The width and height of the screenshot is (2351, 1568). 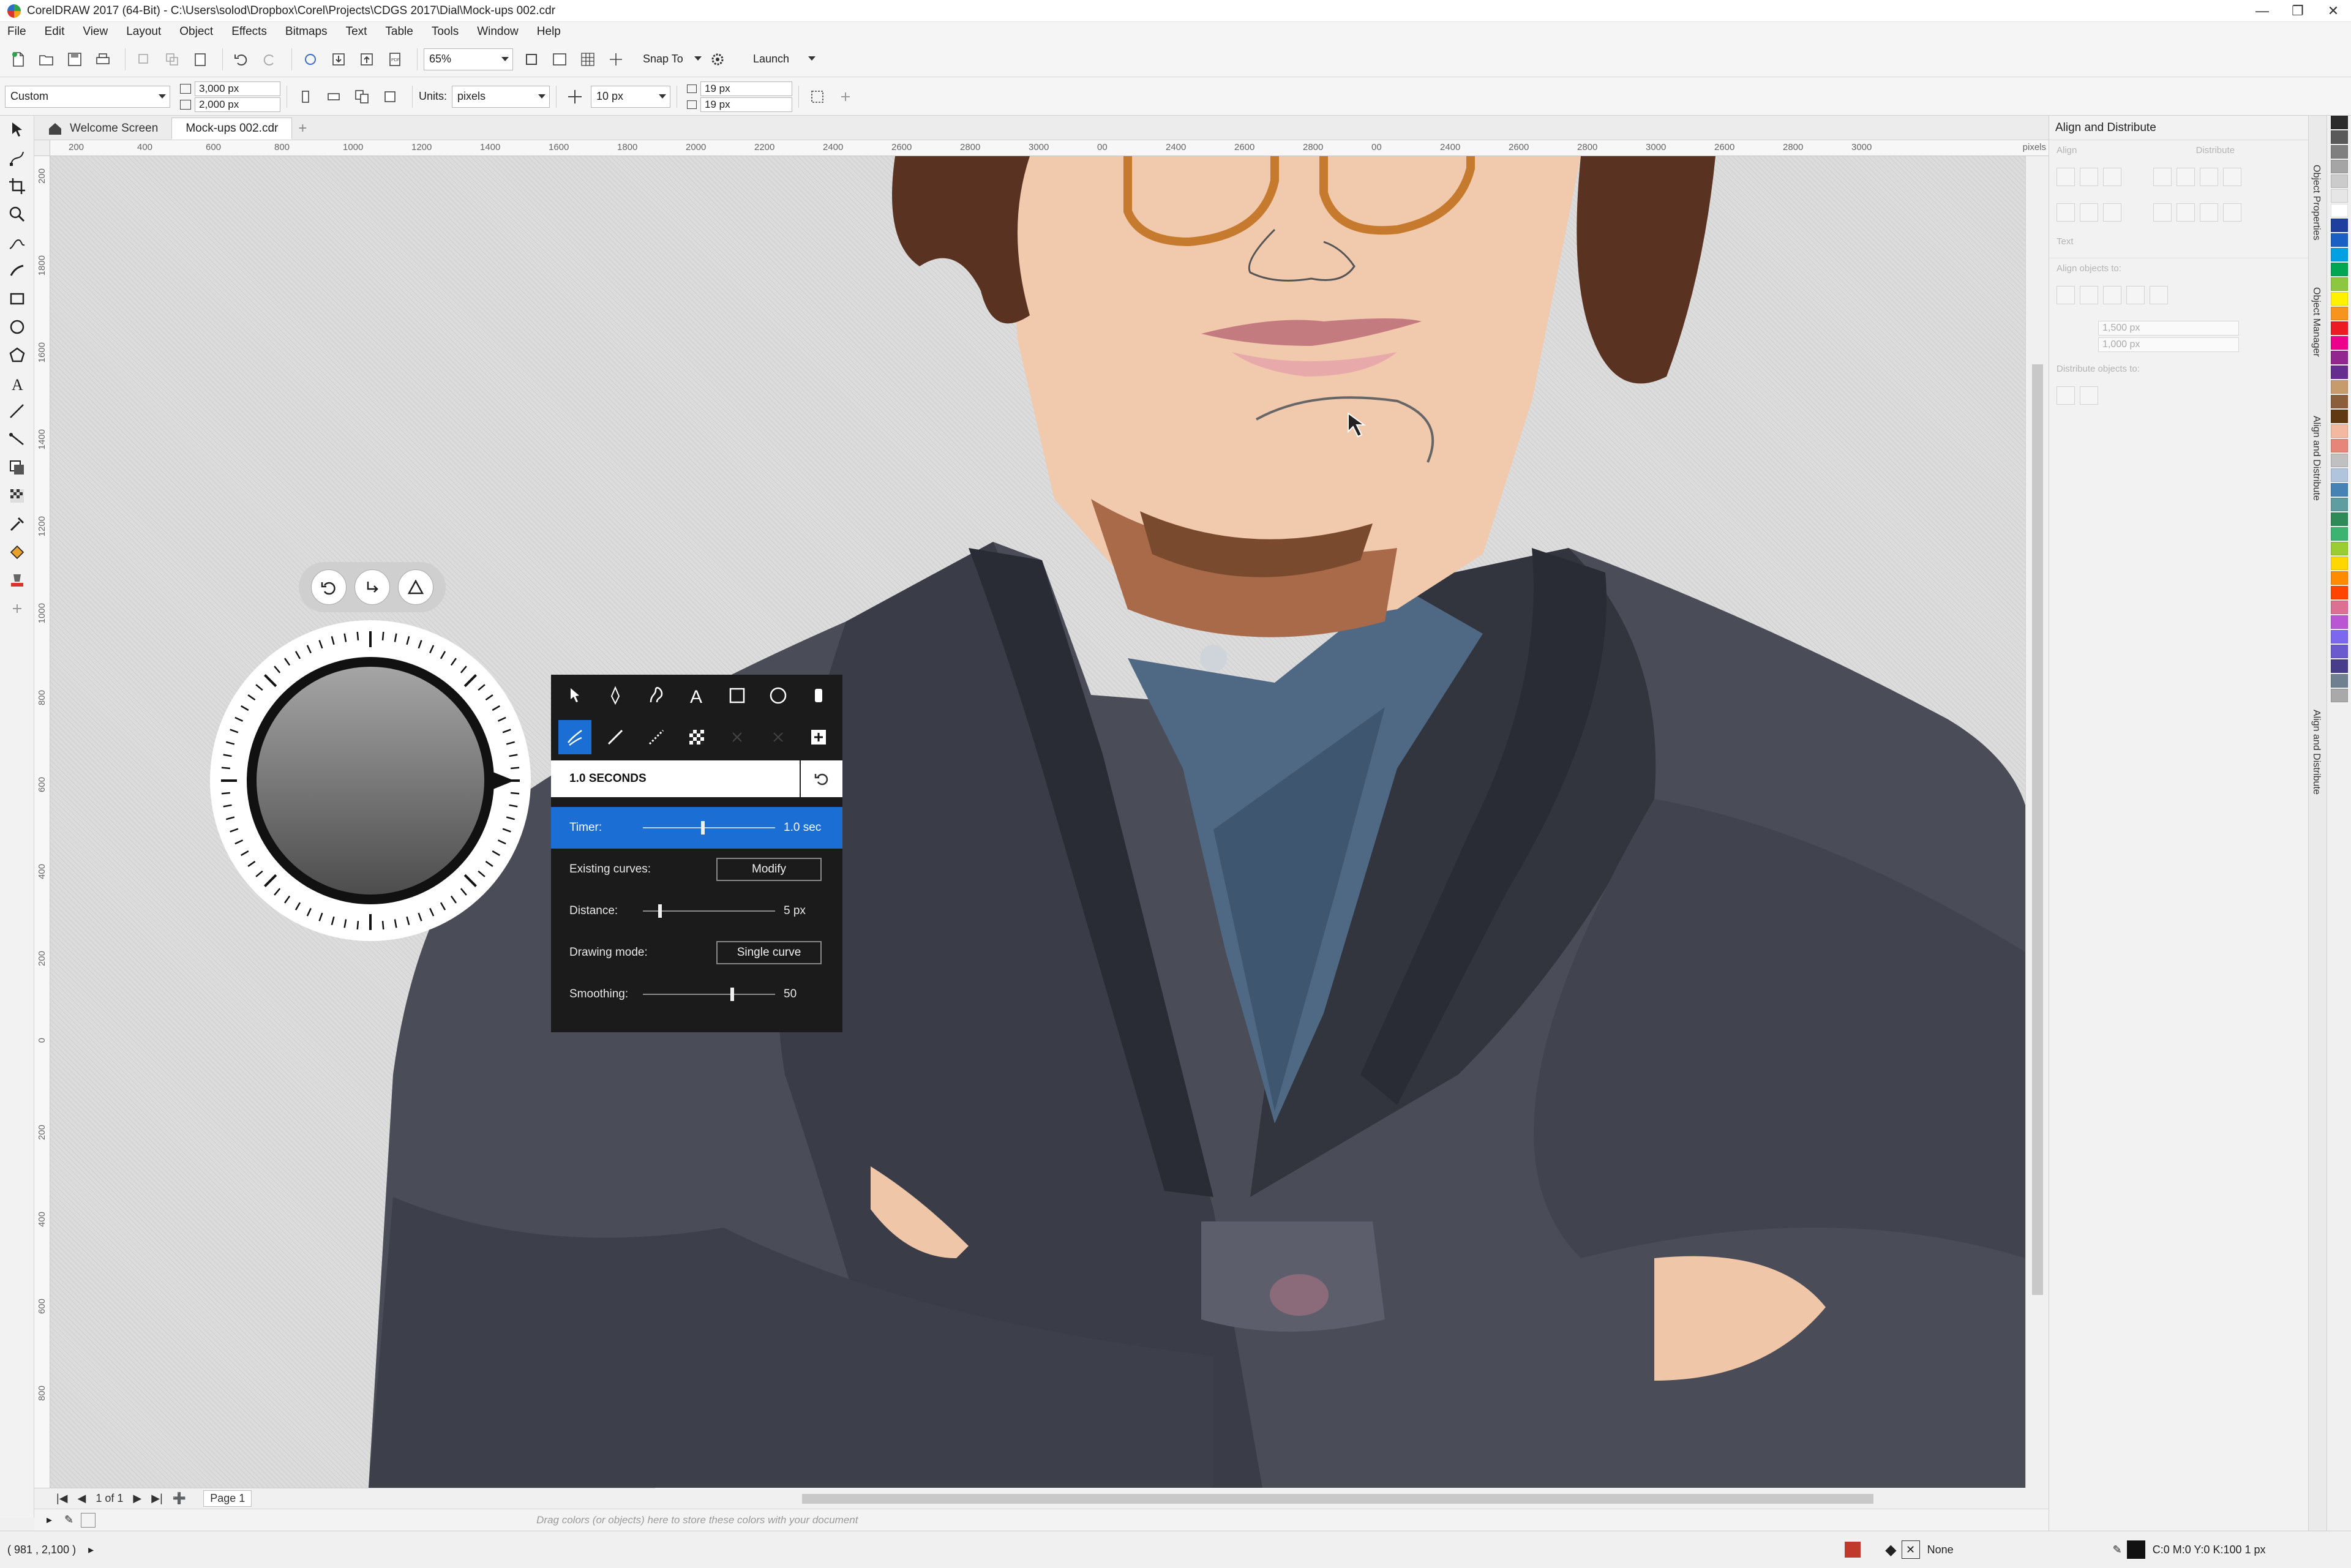 What do you see at coordinates (95, 32) in the screenshot?
I see `menu-view: View` at bounding box center [95, 32].